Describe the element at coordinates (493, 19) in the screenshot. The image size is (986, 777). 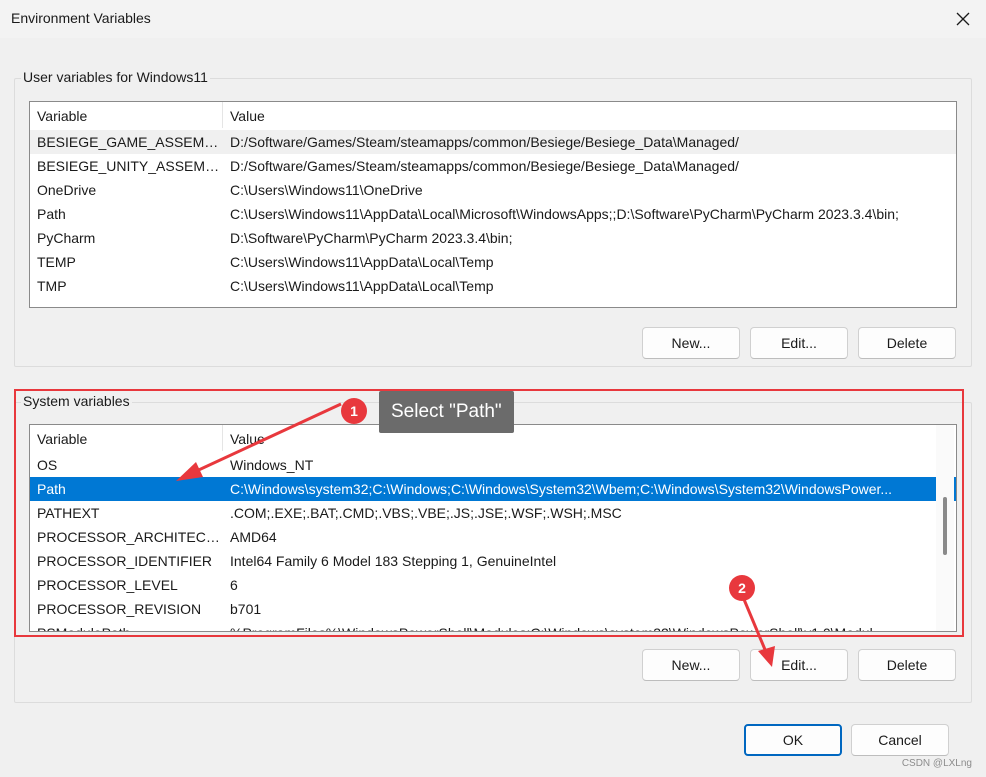
I see `title-bar: Environment Variables` at that location.